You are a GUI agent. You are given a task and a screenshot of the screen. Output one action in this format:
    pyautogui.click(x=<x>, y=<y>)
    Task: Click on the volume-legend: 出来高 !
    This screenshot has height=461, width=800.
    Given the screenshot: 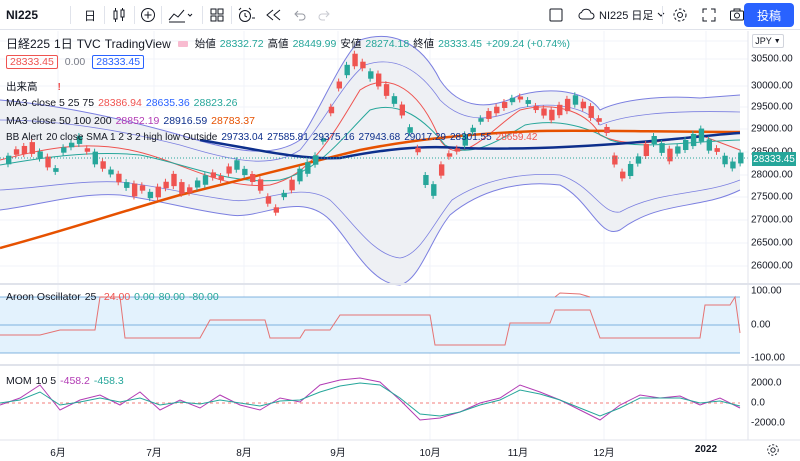 What is the action you would take?
    pyautogui.click(x=33, y=86)
    